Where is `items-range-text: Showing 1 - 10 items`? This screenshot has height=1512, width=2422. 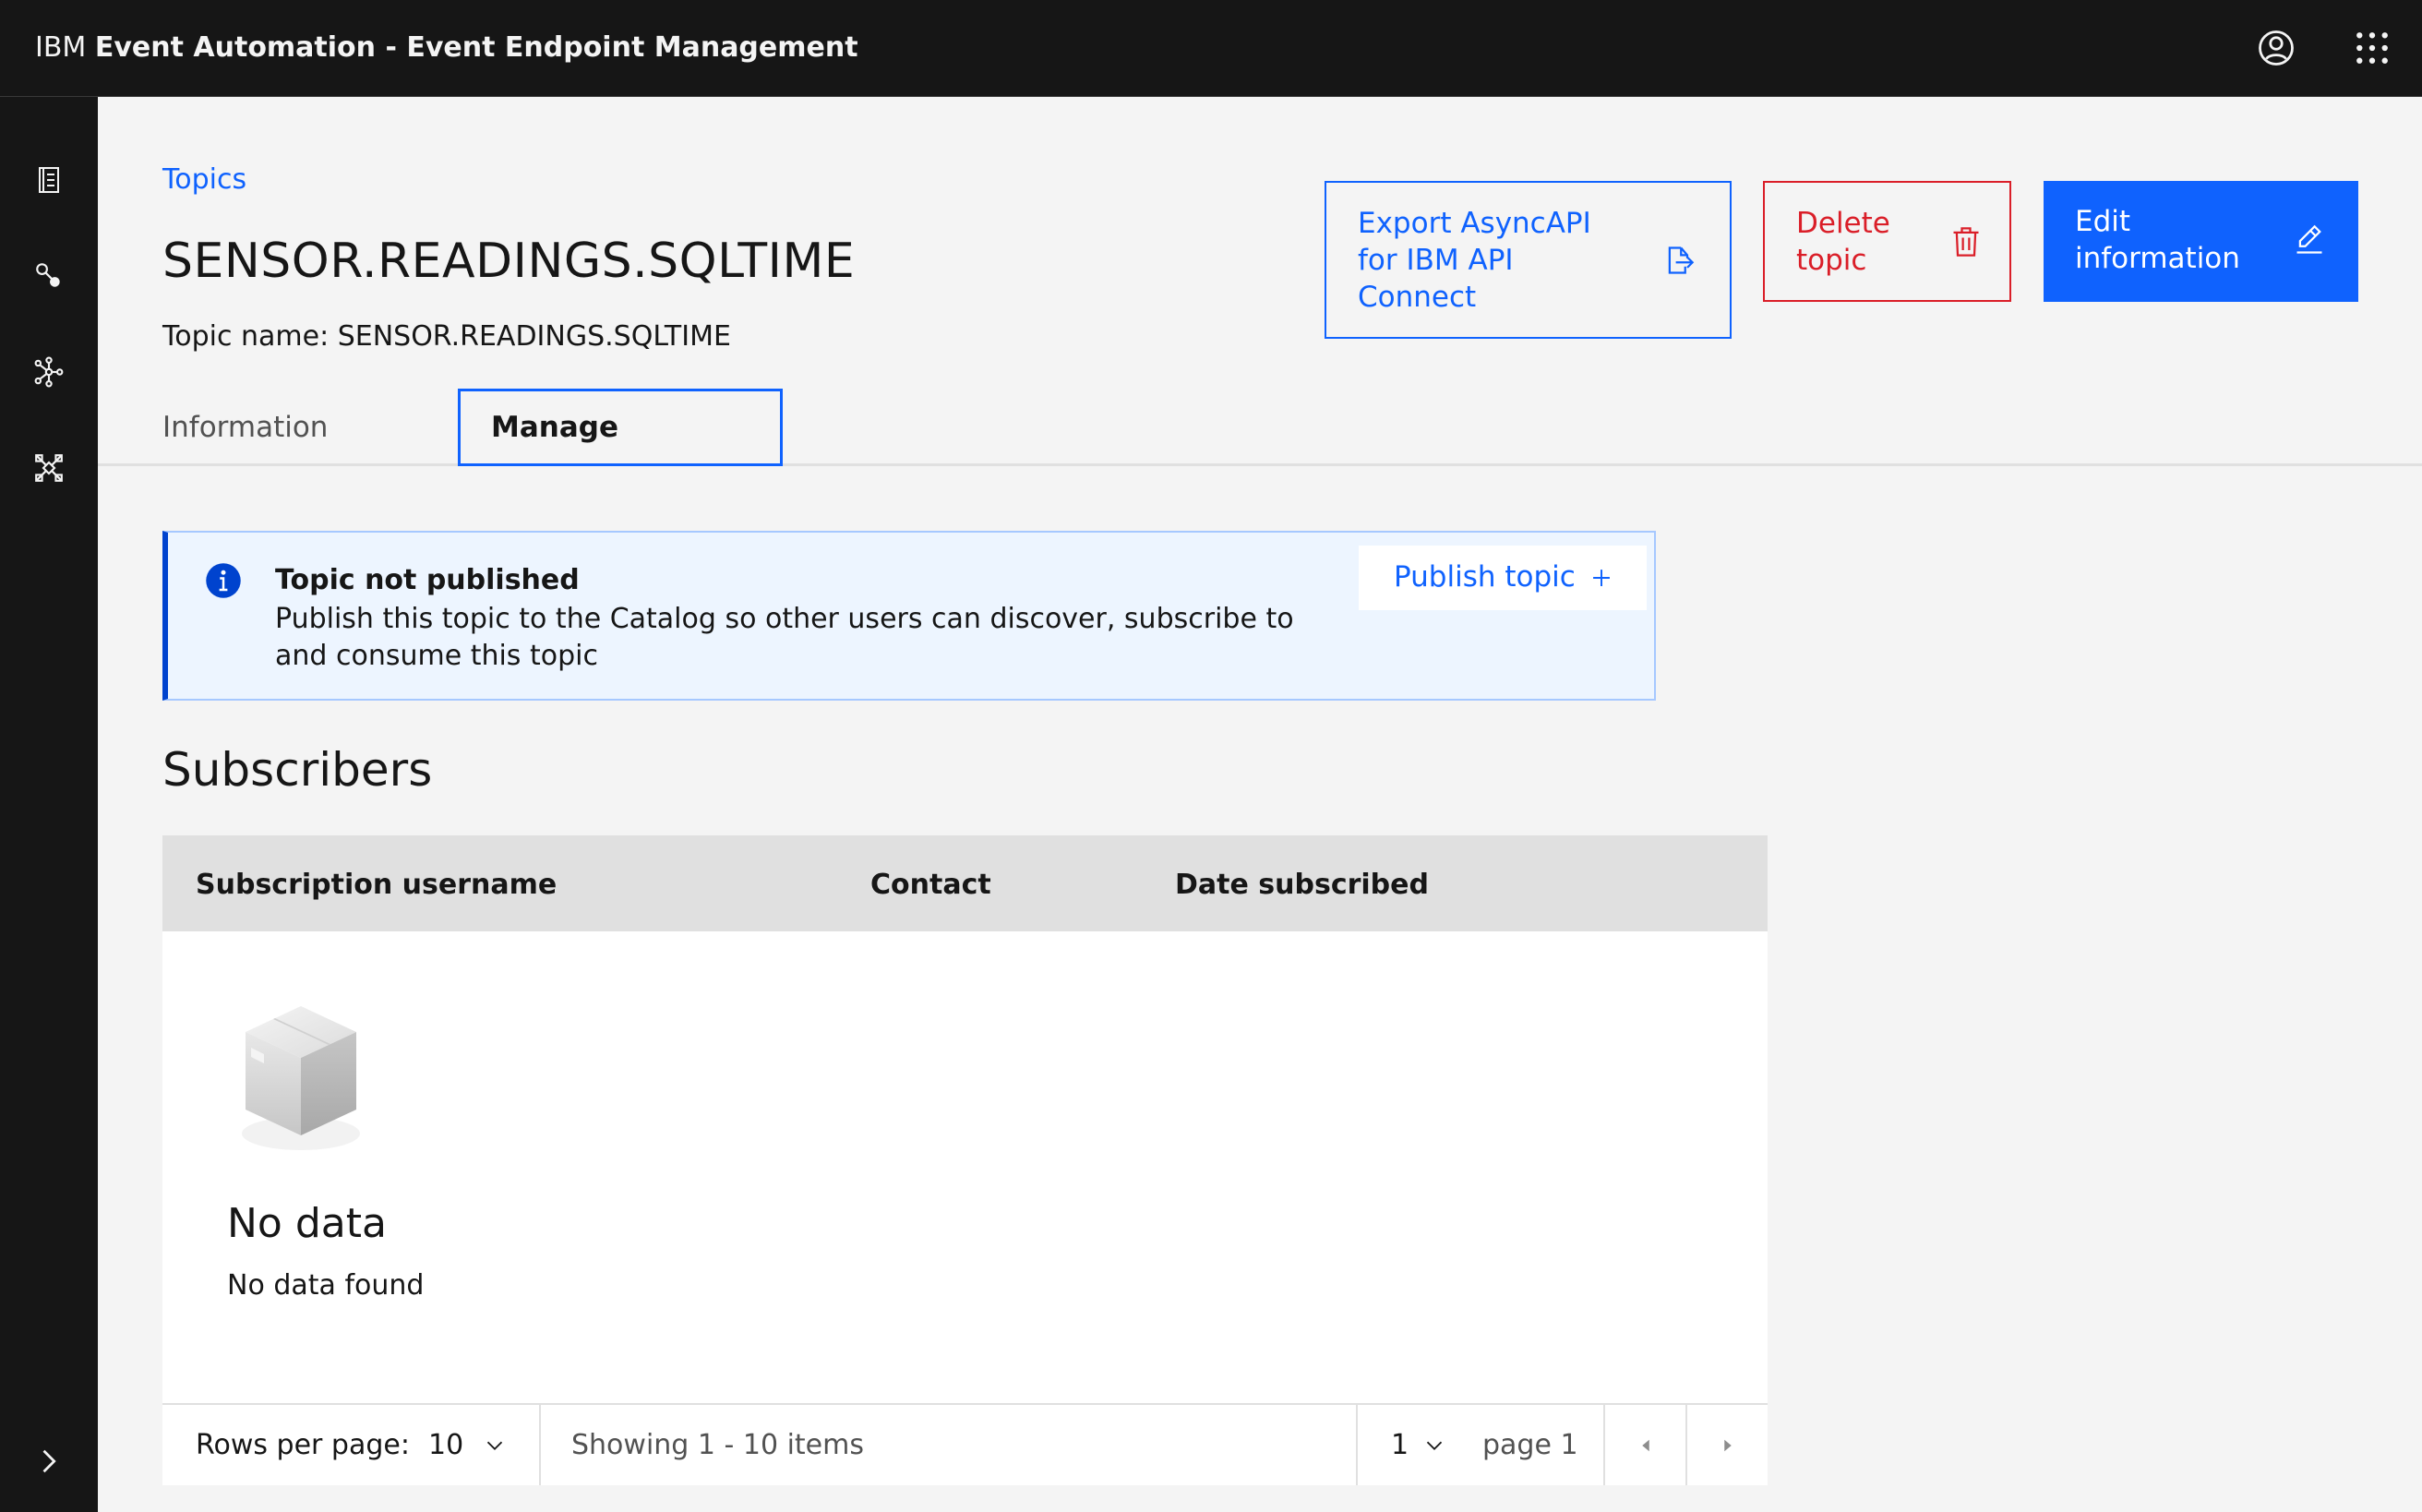
items-range-text: Showing 1 - 10 items is located at coordinates (717, 1445).